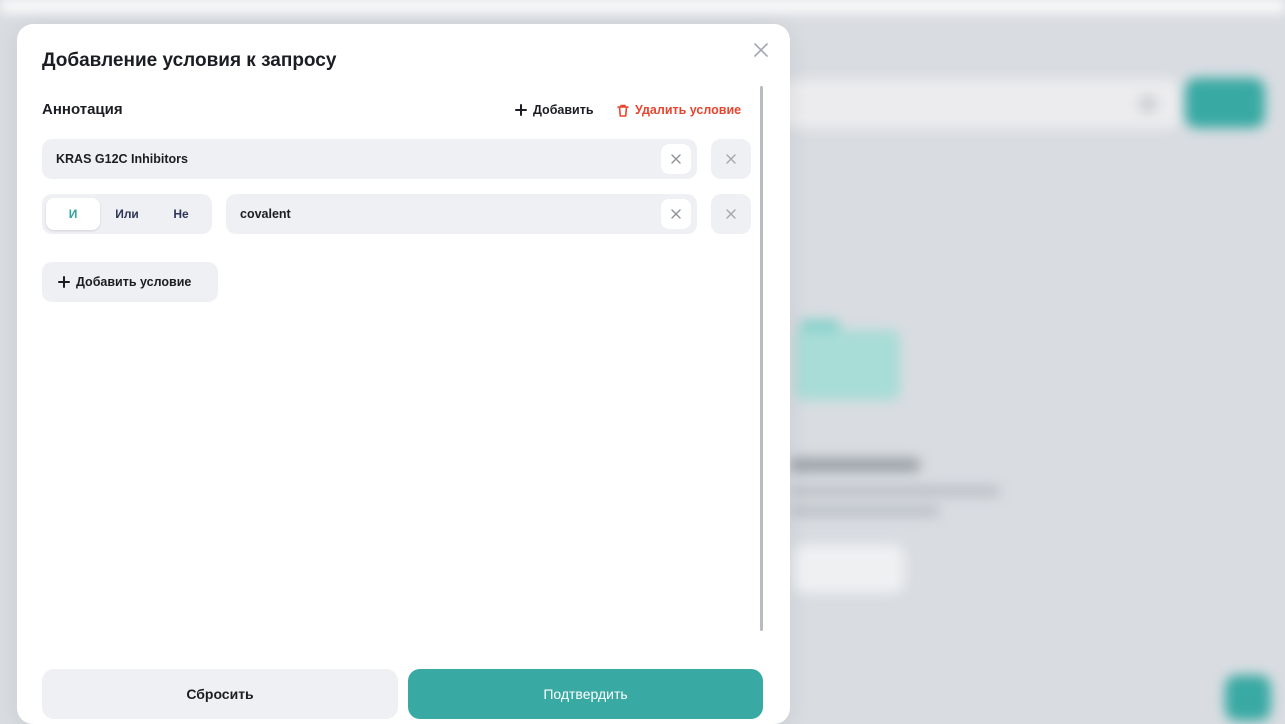 The width and height of the screenshot is (1285, 724). Describe the element at coordinates (895, 491) in the screenshot. I see `background-empty-text` at that location.